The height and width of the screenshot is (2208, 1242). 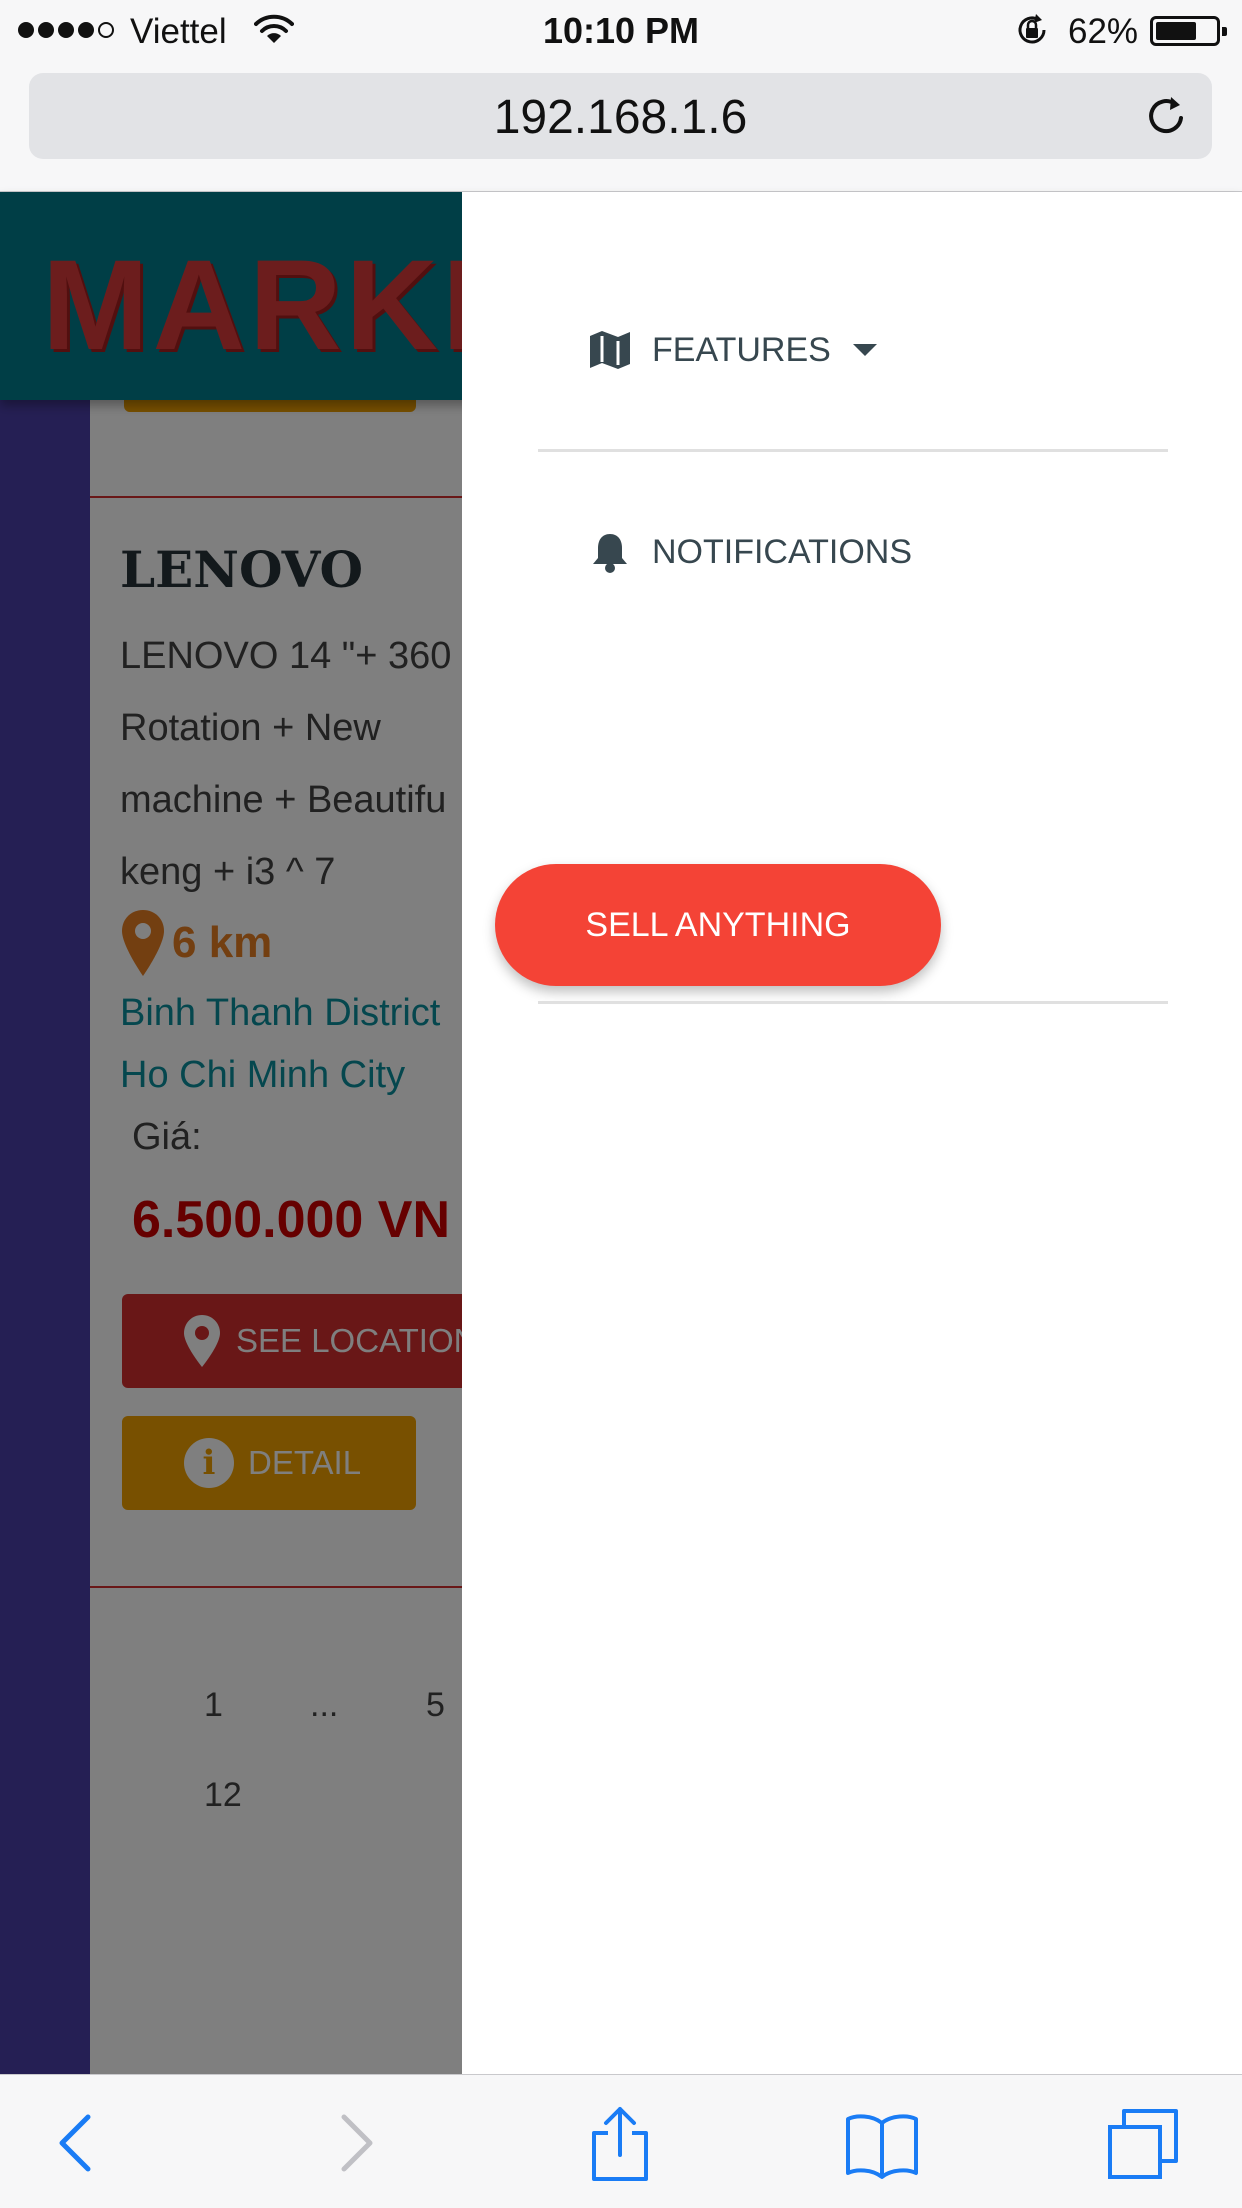 What do you see at coordinates (78, 2143) in the screenshot?
I see `back-icon` at bounding box center [78, 2143].